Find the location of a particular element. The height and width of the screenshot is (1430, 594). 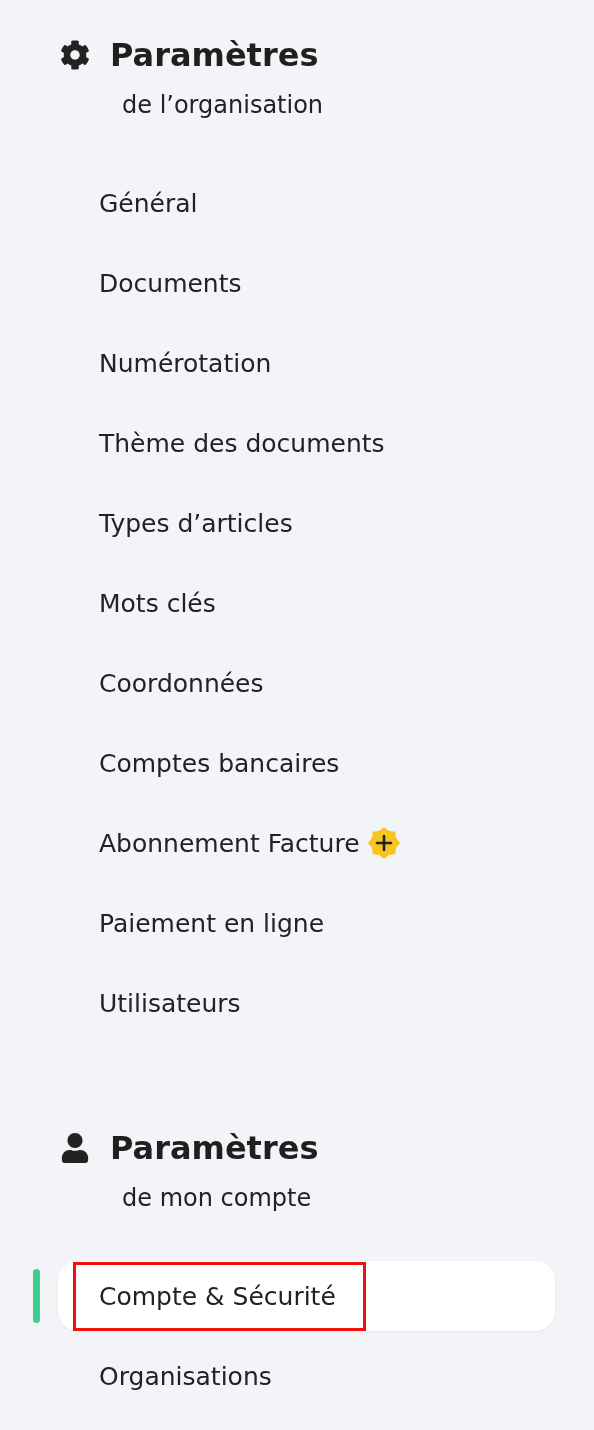

menu-item: Mots clés is located at coordinates (306, 603).